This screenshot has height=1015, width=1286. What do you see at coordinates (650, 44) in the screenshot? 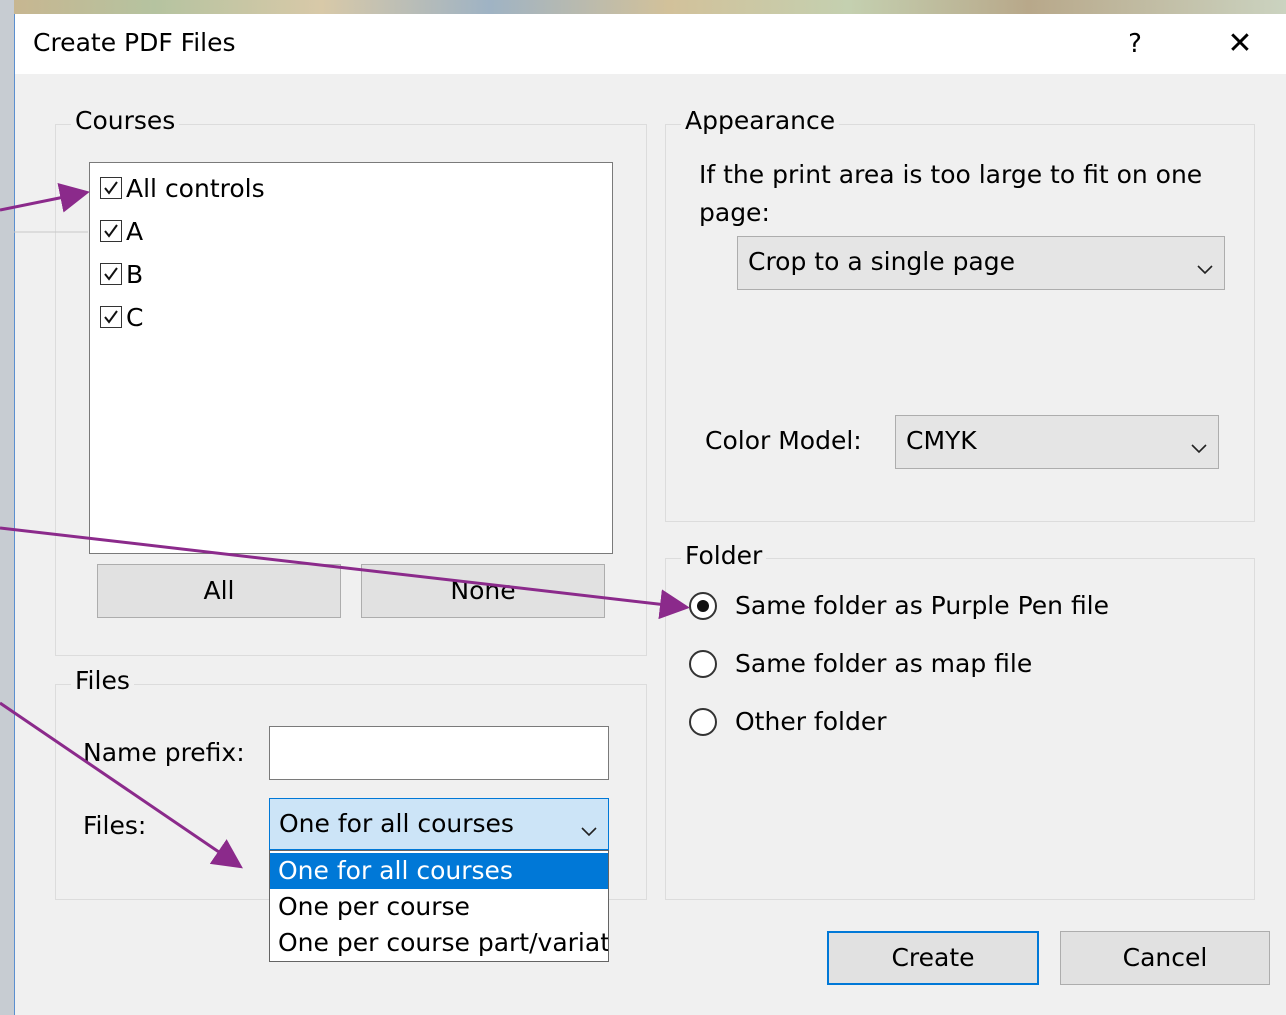
I see `title-bar: Create PDF Files ? ✕` at bounding box center [650, 44].